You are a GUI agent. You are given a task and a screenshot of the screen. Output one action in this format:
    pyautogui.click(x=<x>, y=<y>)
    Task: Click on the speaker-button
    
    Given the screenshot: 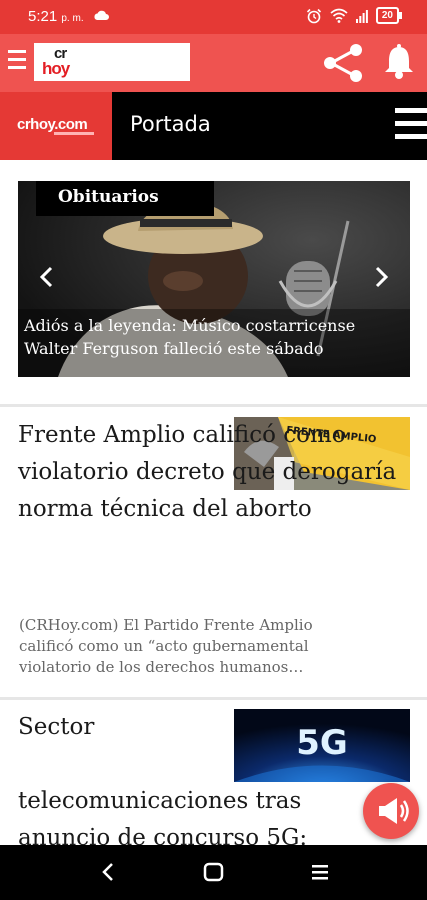 What is the action you would take?
    pyautogui.click(x=391, y=811)
    